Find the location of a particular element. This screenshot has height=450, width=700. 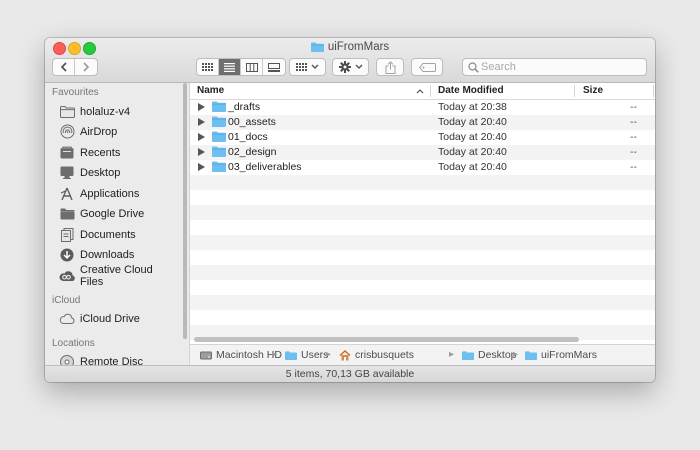

grid-icon is located at coordinates (301, 67).